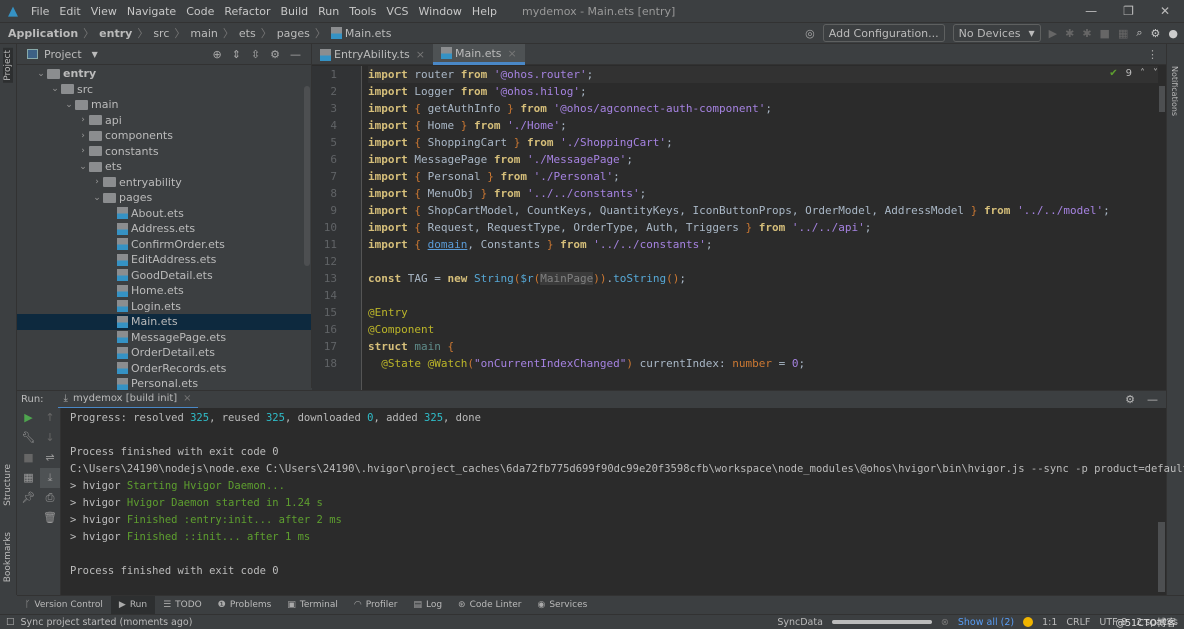 This screenshot has width=1184, height=629. I want to click on attach-debugger-icon: ✱, so click(1086, 33).